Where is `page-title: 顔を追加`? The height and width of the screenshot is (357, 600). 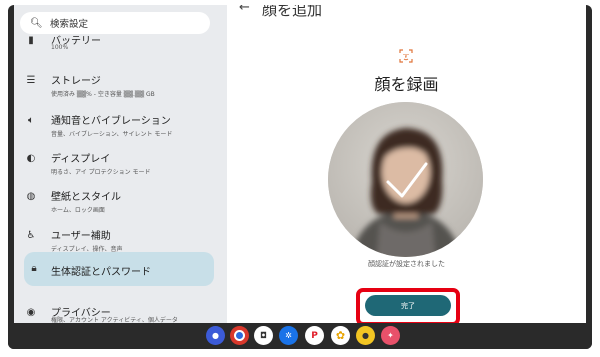 page-title: 顔を追加 is located at coordinates (292, 12).